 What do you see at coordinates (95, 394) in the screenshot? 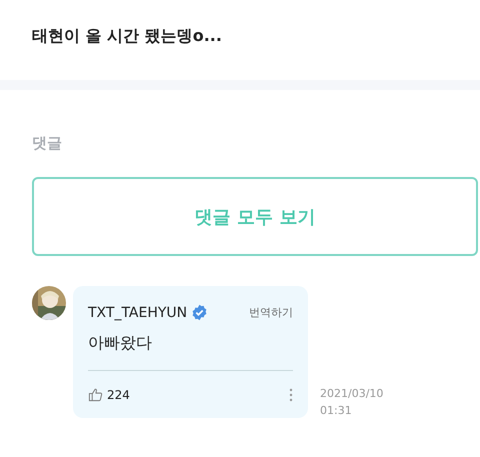
I see `thumbs-up-icon` at bounding box center [95, 394].